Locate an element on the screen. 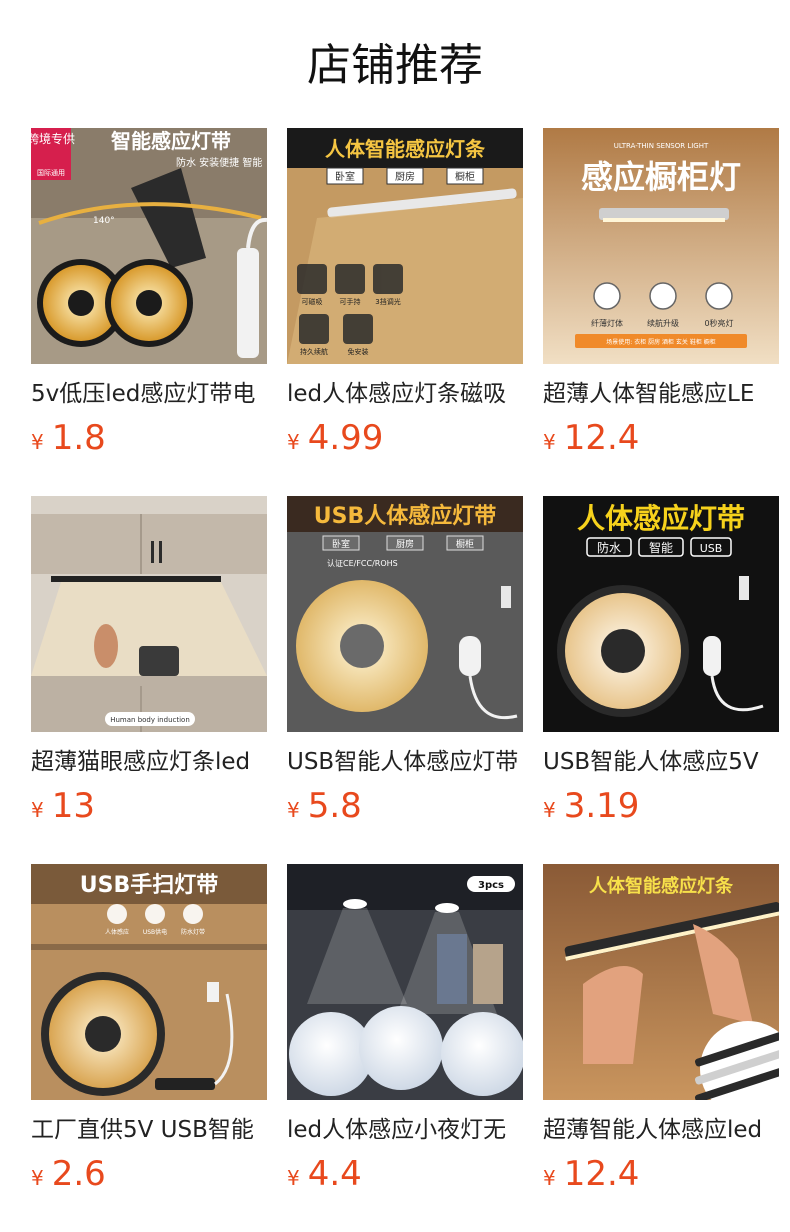 The width and height of the screenshot is (790, 1232). image-feature: 3挡调光 is located at coordinates (387, 301).